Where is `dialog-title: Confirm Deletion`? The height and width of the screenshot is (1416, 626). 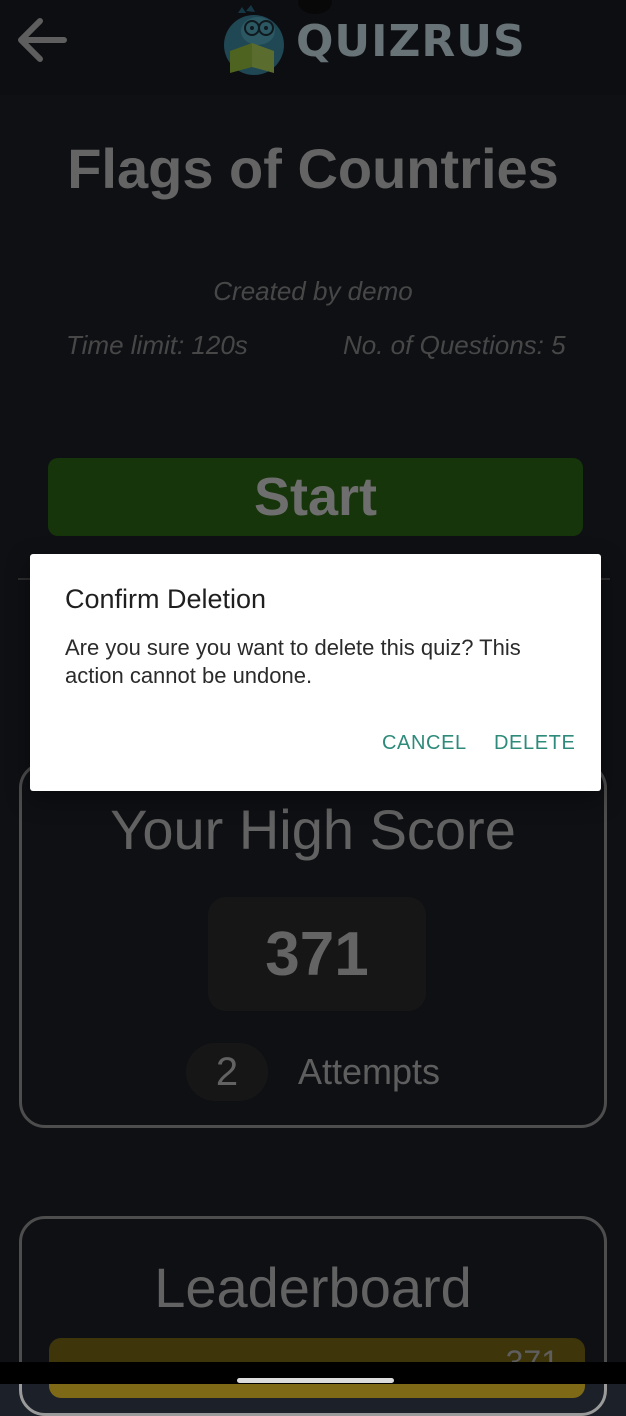 dialog-title: Confirm Deletion is located at coordinates (166, 599).